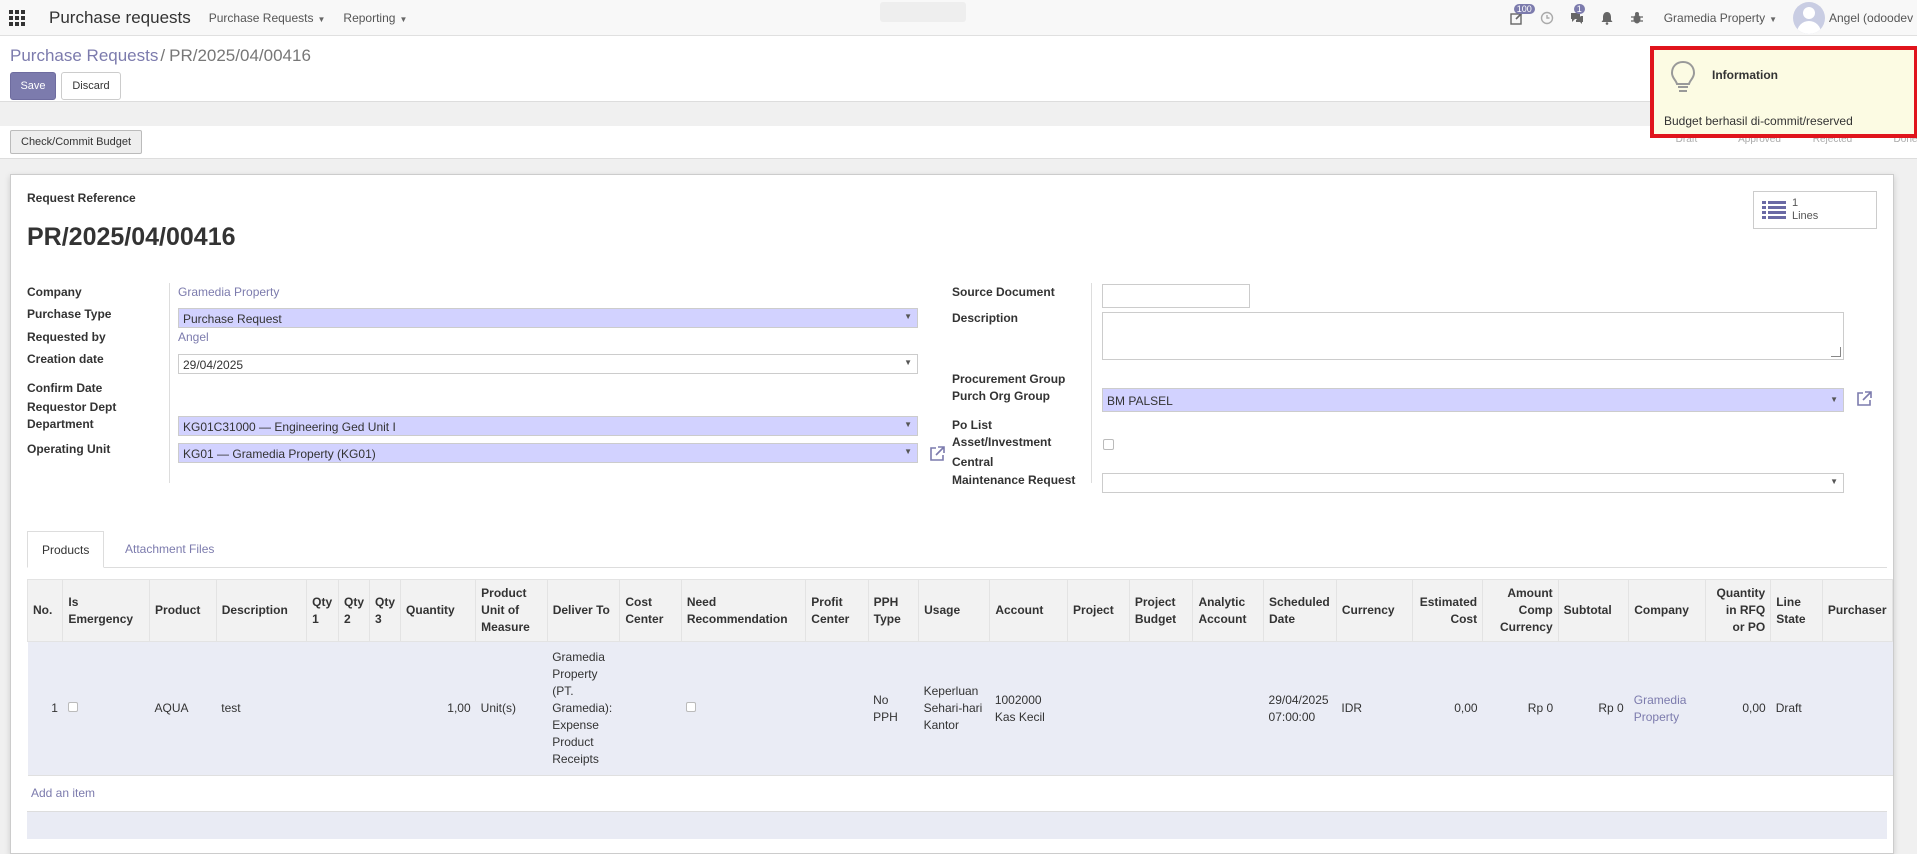 The width and height of the screenshot is (1917, 854). I want to click on column-header: Analytic Account, so click(1228, 610).